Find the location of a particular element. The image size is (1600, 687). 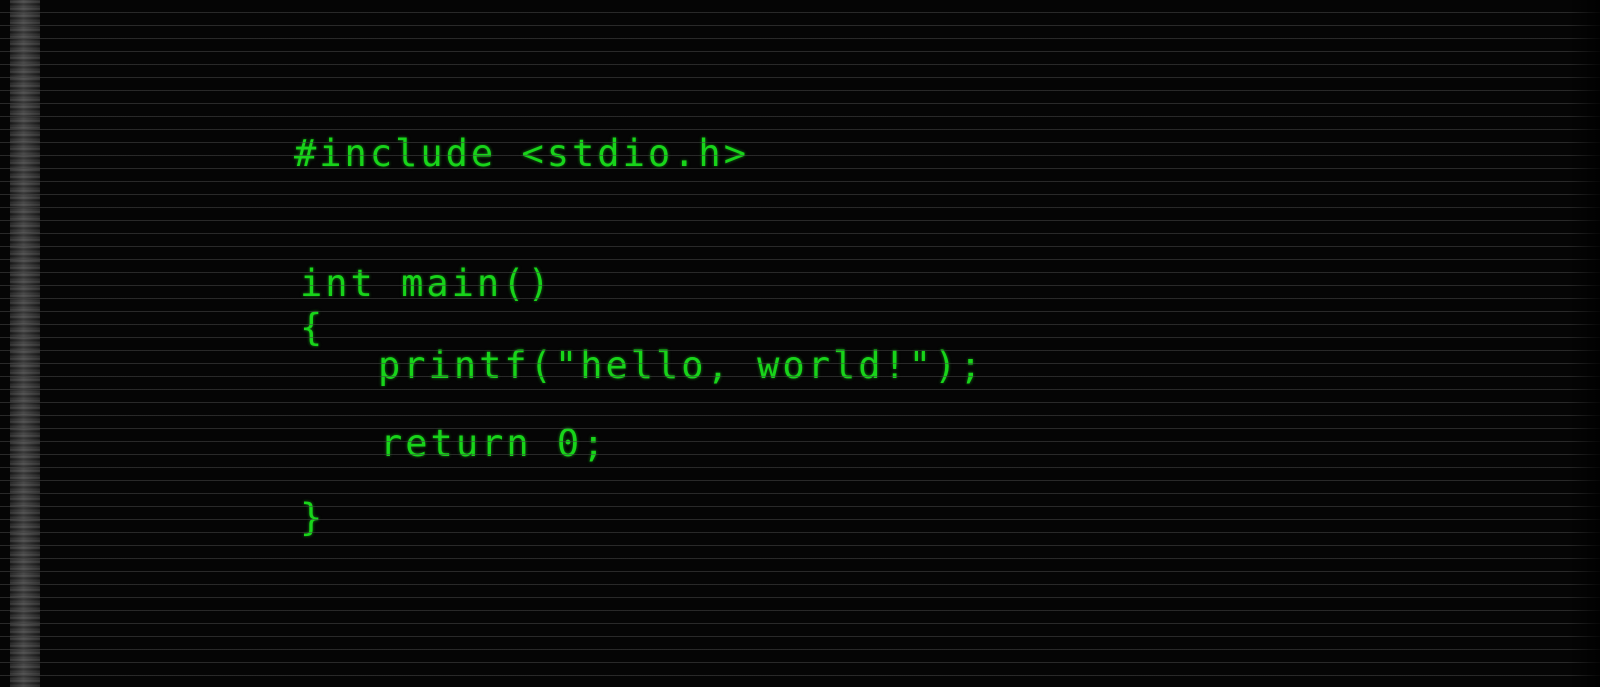

screen-noise-strip is located at coordinates (25, 343).